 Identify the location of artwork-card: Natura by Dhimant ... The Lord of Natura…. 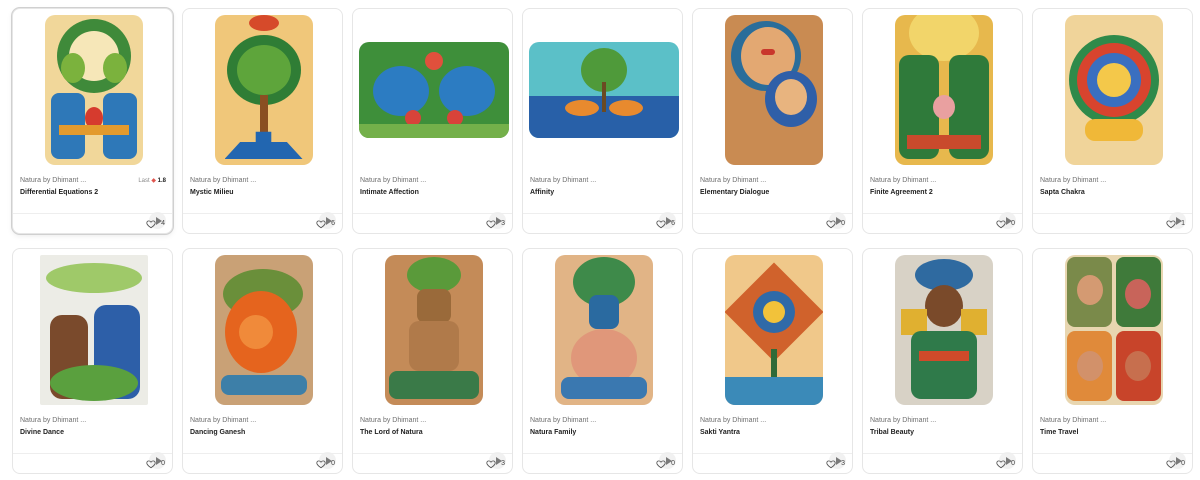
(432, 361).